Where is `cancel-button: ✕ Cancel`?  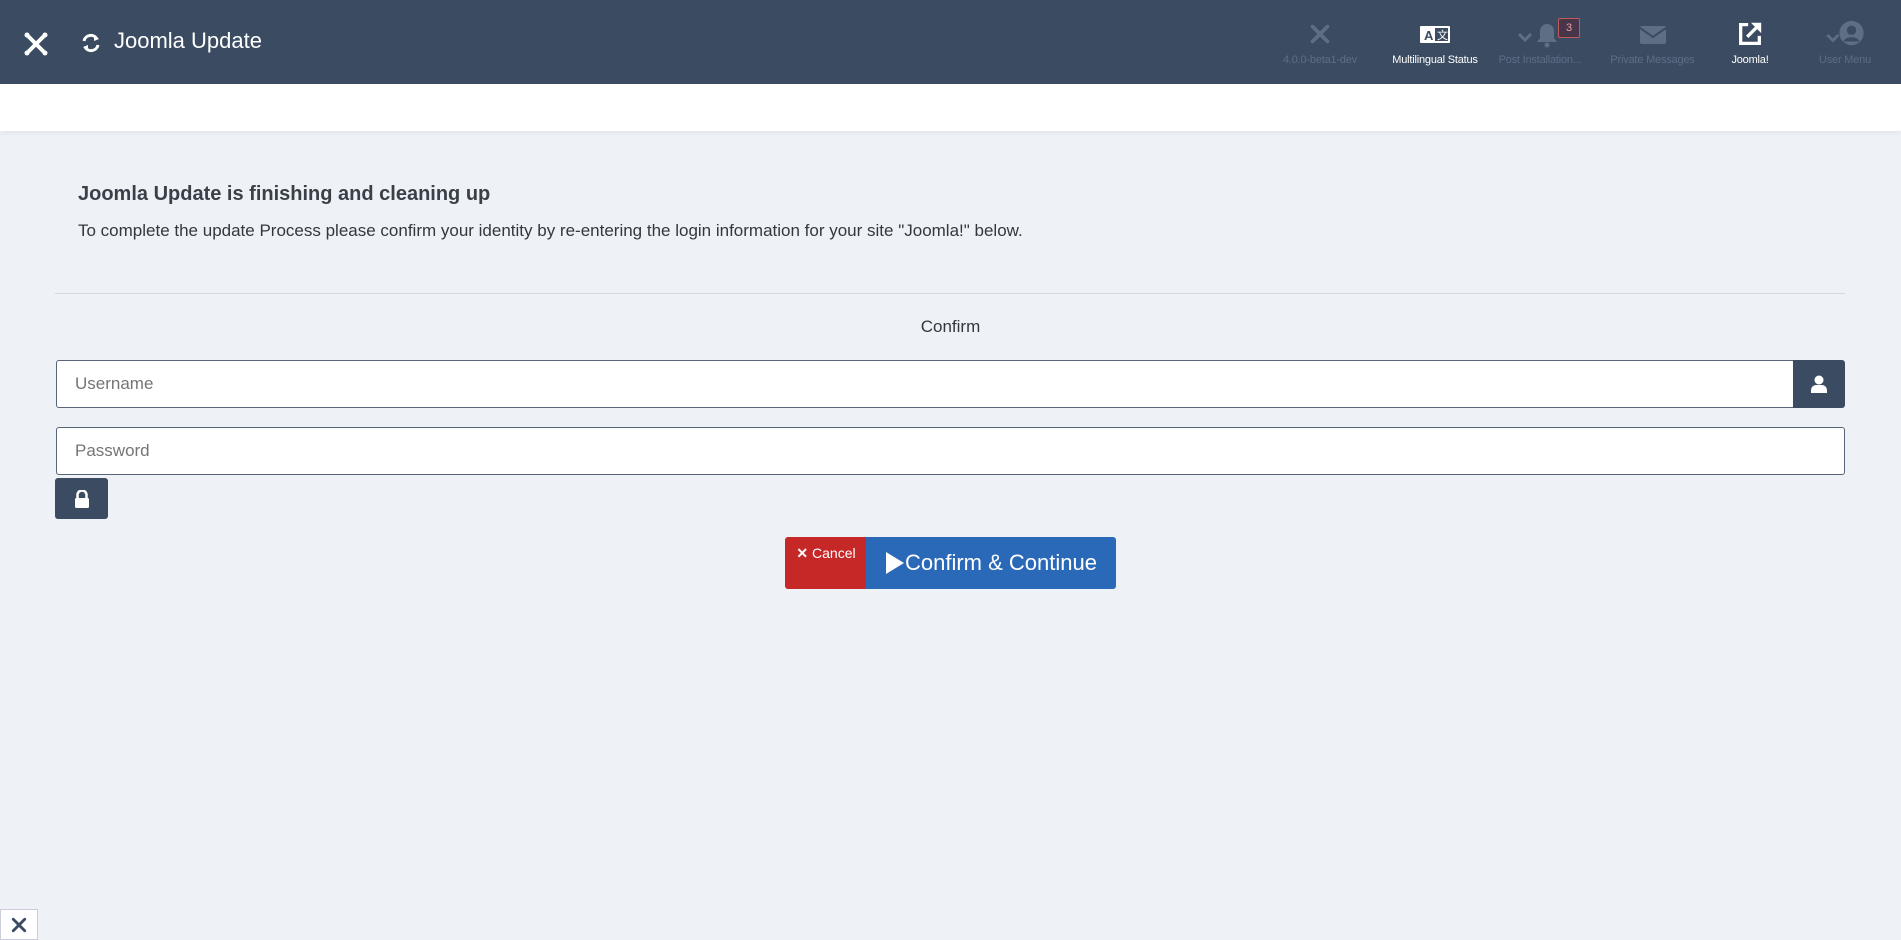 cancel-button: ✕ Cancel is located at coordinates (826, 563).